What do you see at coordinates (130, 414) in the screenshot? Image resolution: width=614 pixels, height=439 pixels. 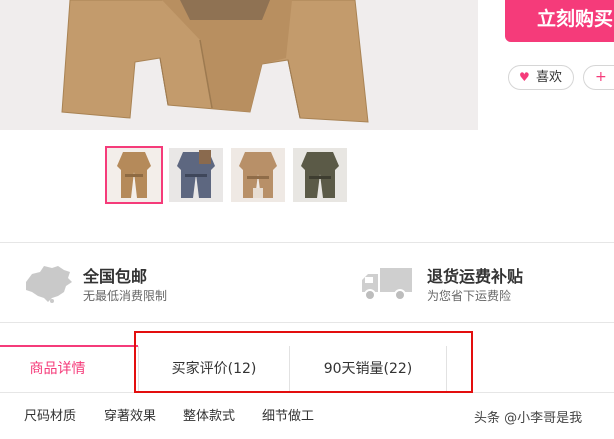 I see `subtab-wearing-effect: 穿著效果` at bounding box center [130, 414].